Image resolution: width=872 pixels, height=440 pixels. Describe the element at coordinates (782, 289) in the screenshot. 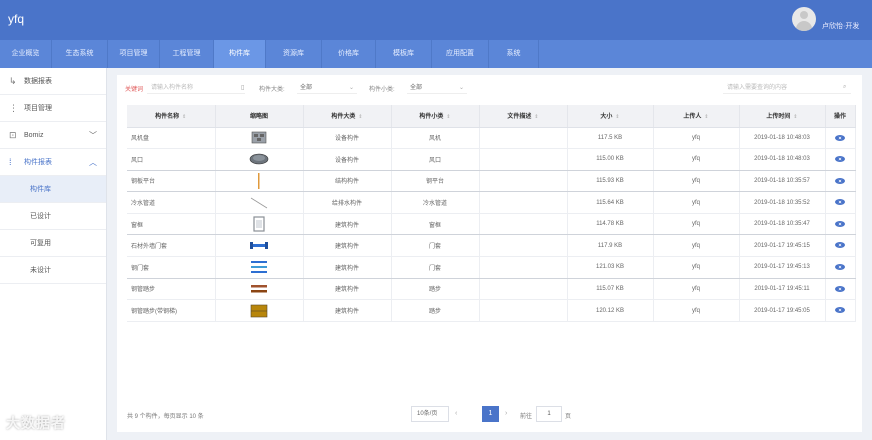

I see `cell-time: 2019-01-17 19:45:11` at that location.